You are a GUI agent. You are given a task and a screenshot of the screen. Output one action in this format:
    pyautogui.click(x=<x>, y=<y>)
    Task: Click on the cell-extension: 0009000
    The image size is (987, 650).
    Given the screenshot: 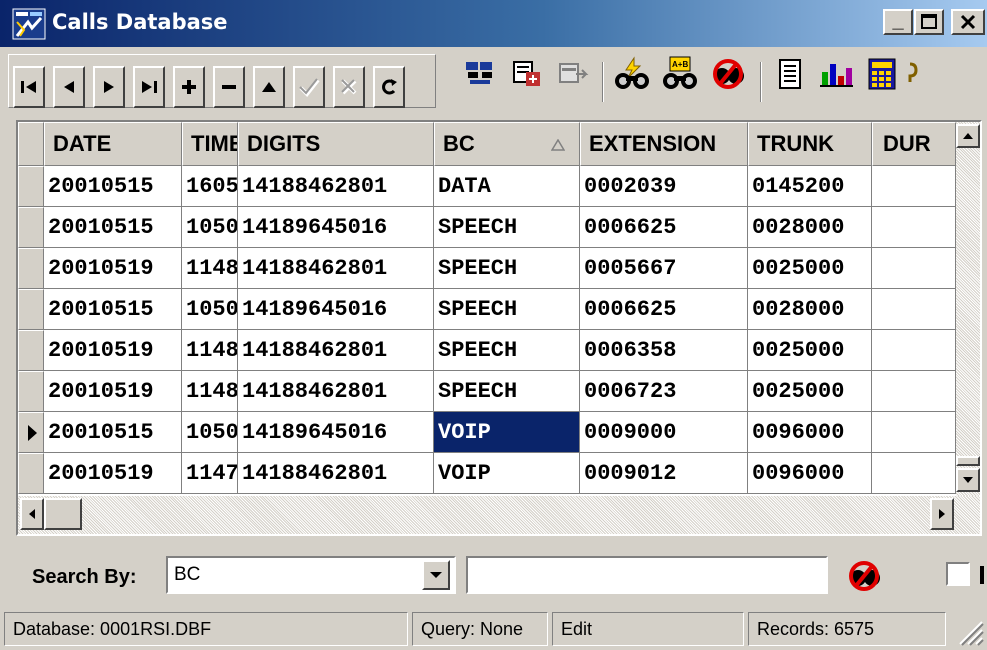 What is the action you would take?
    pyautogui.click(x=664, y=432)
    